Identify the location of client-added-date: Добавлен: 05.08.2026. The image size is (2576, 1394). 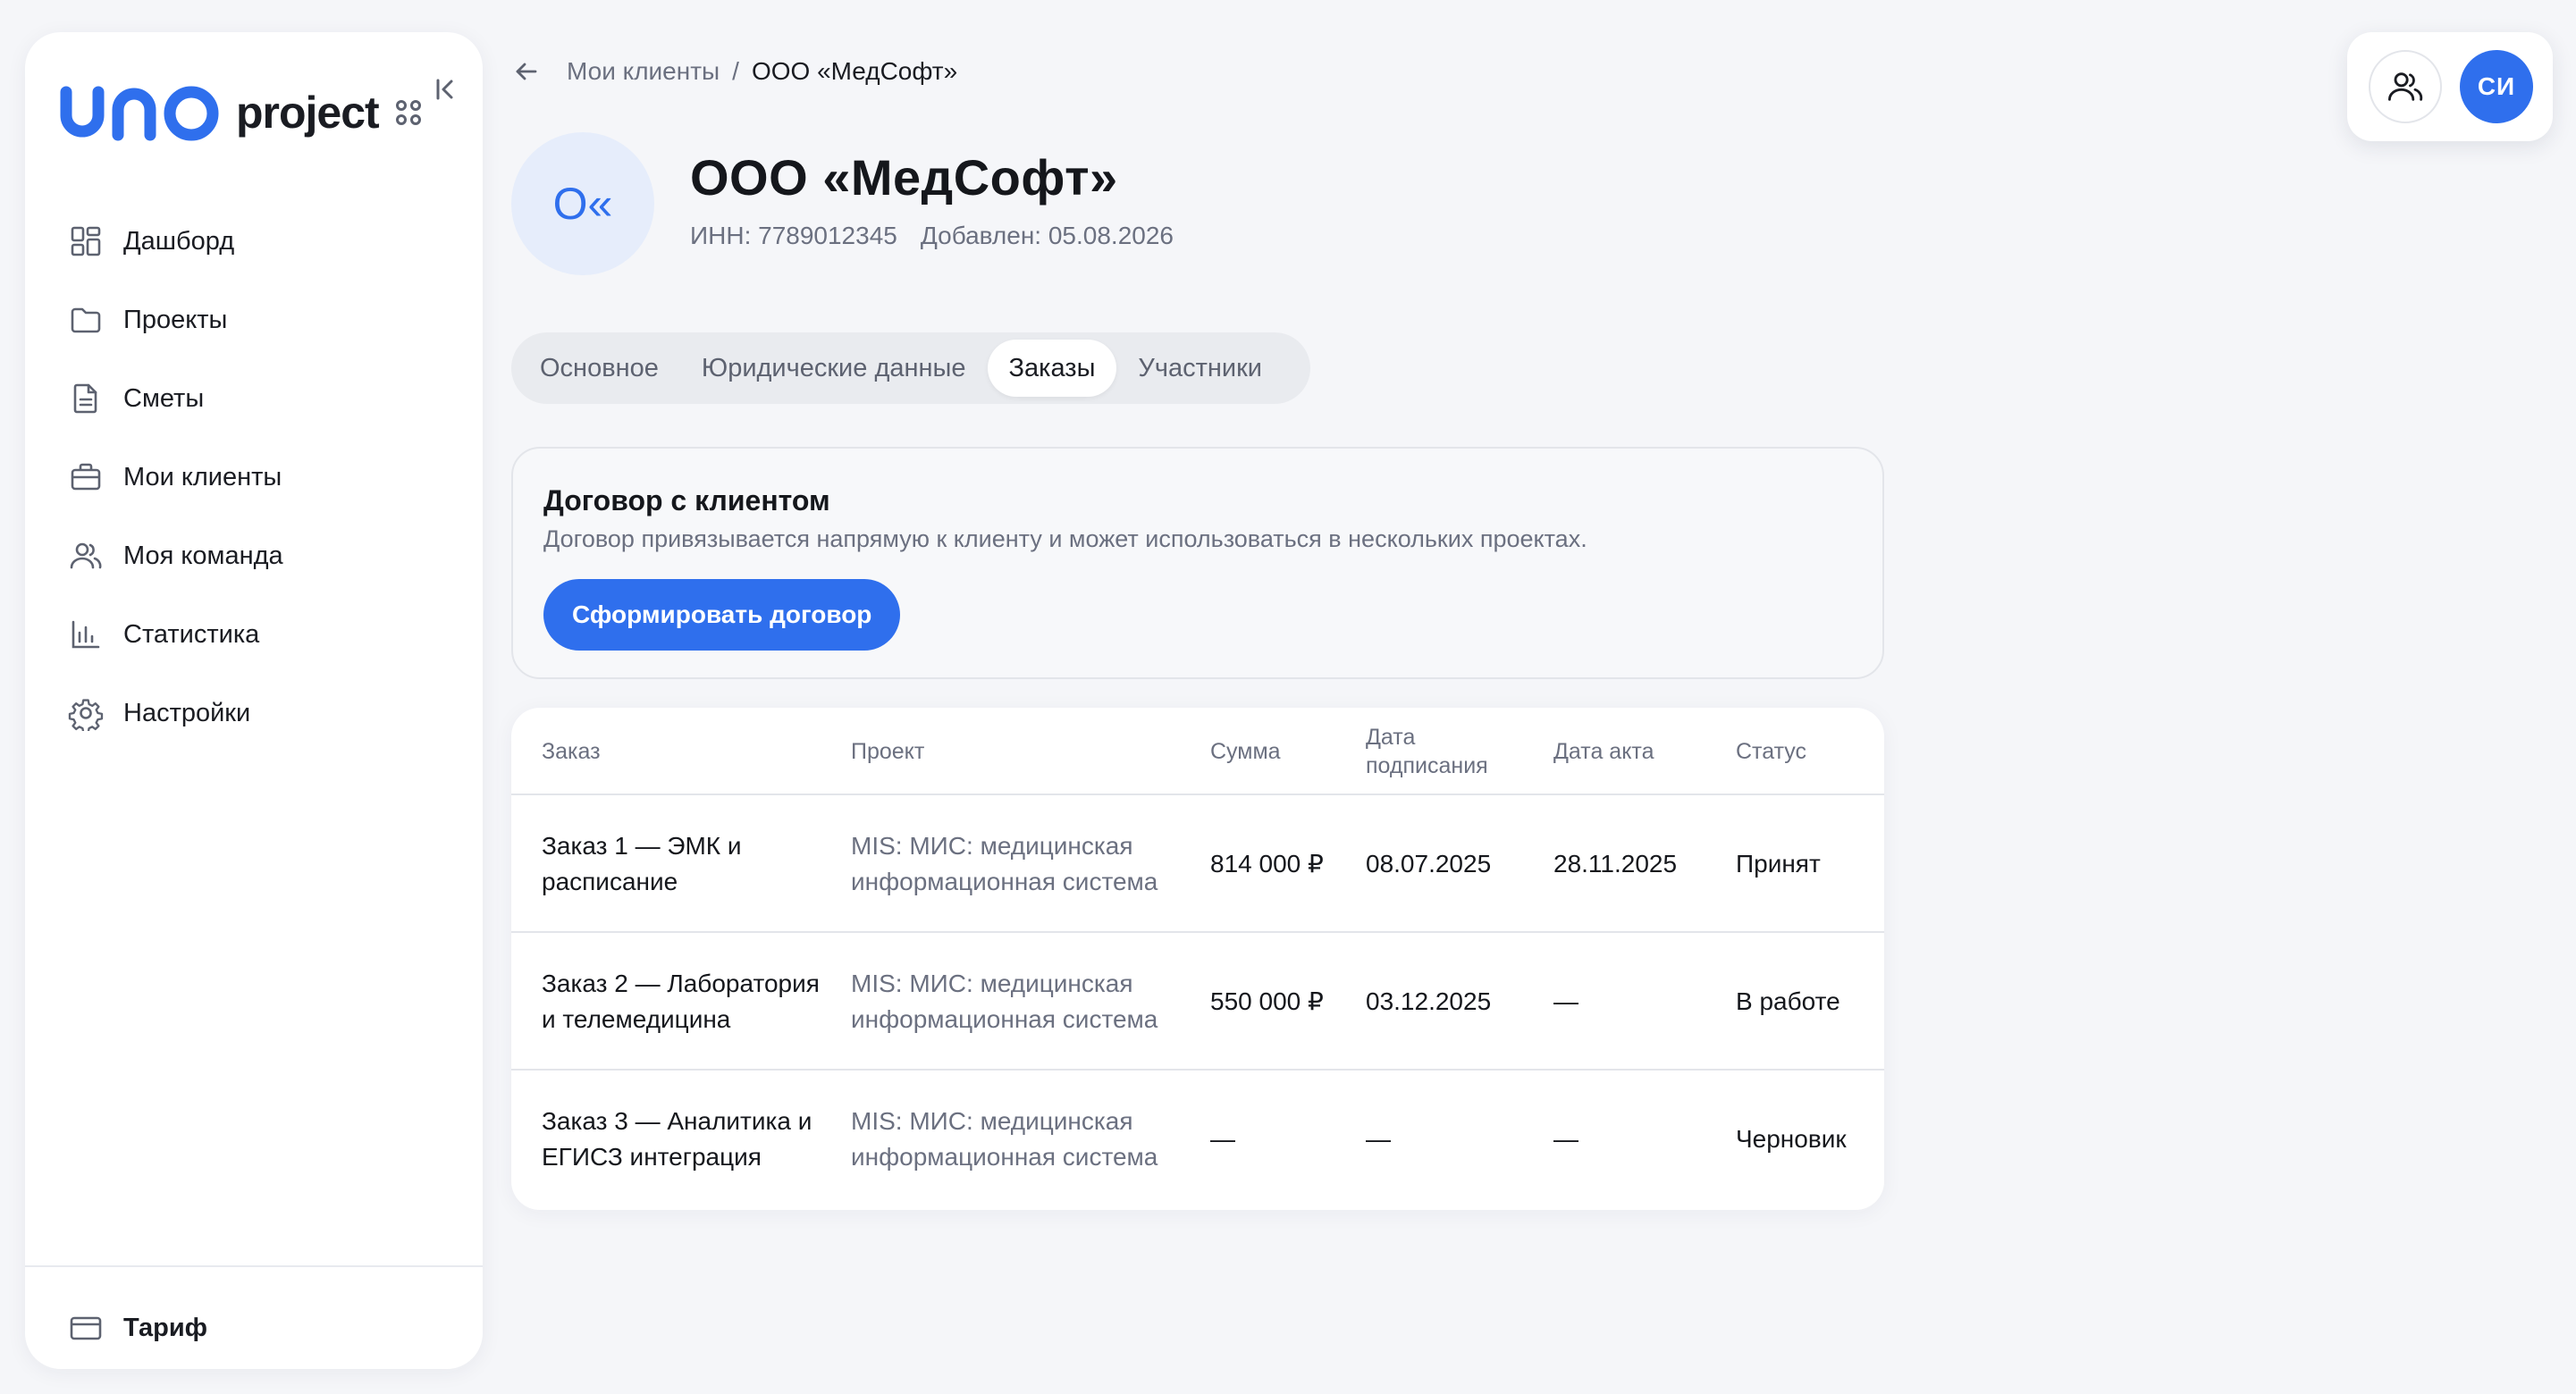
(1047, 236).